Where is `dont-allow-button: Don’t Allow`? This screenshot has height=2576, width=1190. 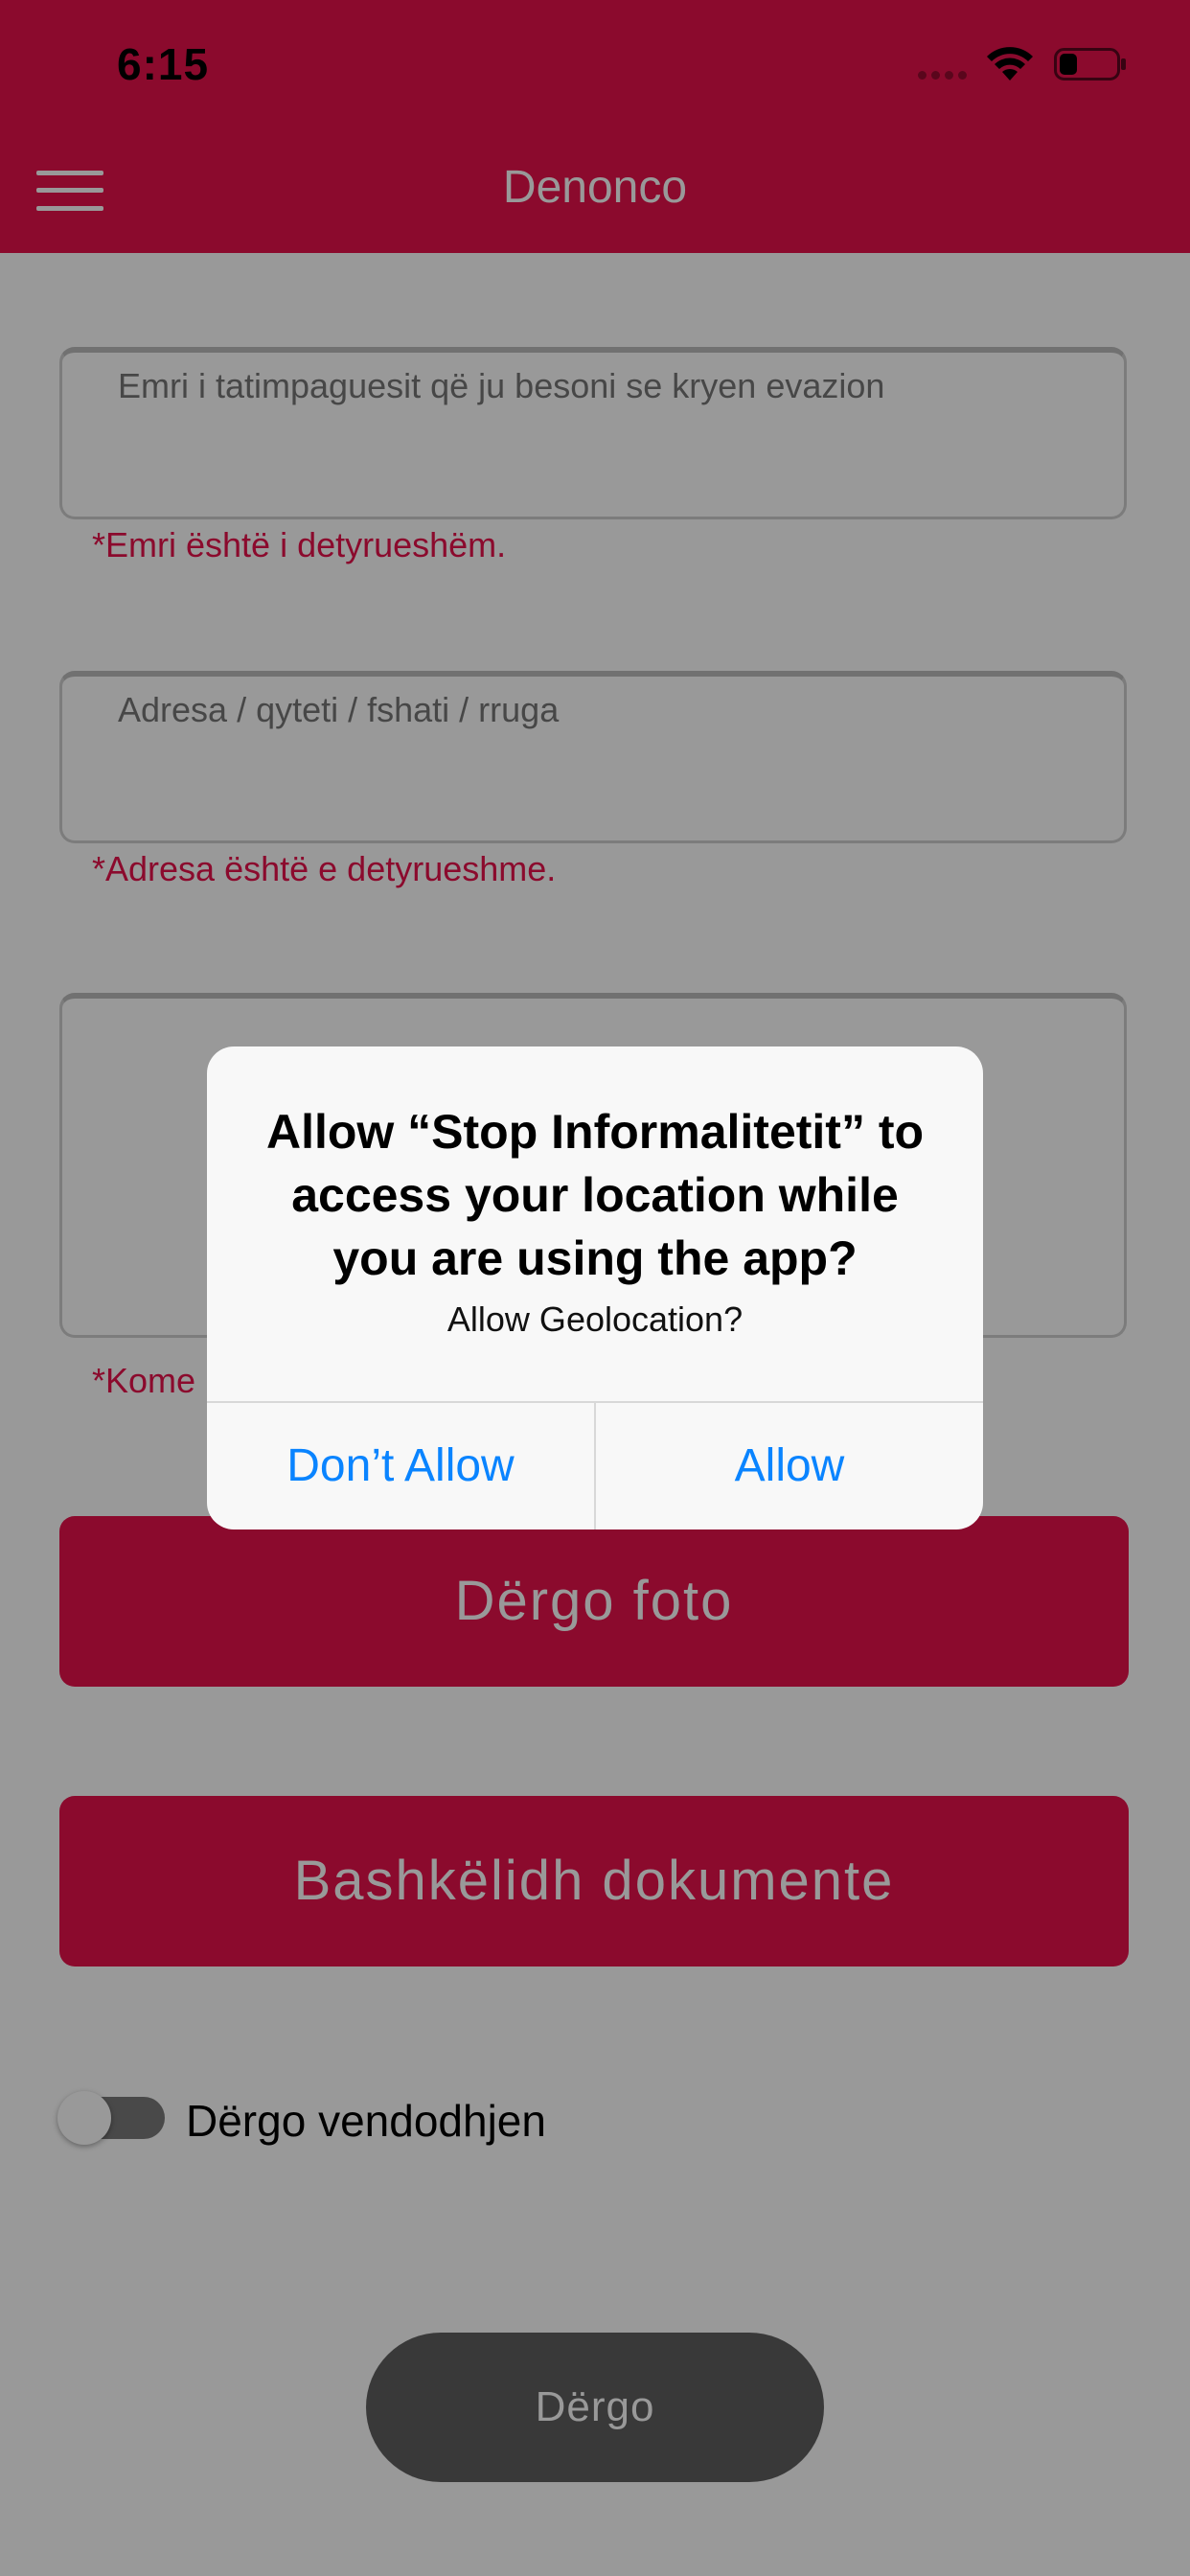 dont-allow-button: Don’t Allow is located at coordinates (401, 1466).